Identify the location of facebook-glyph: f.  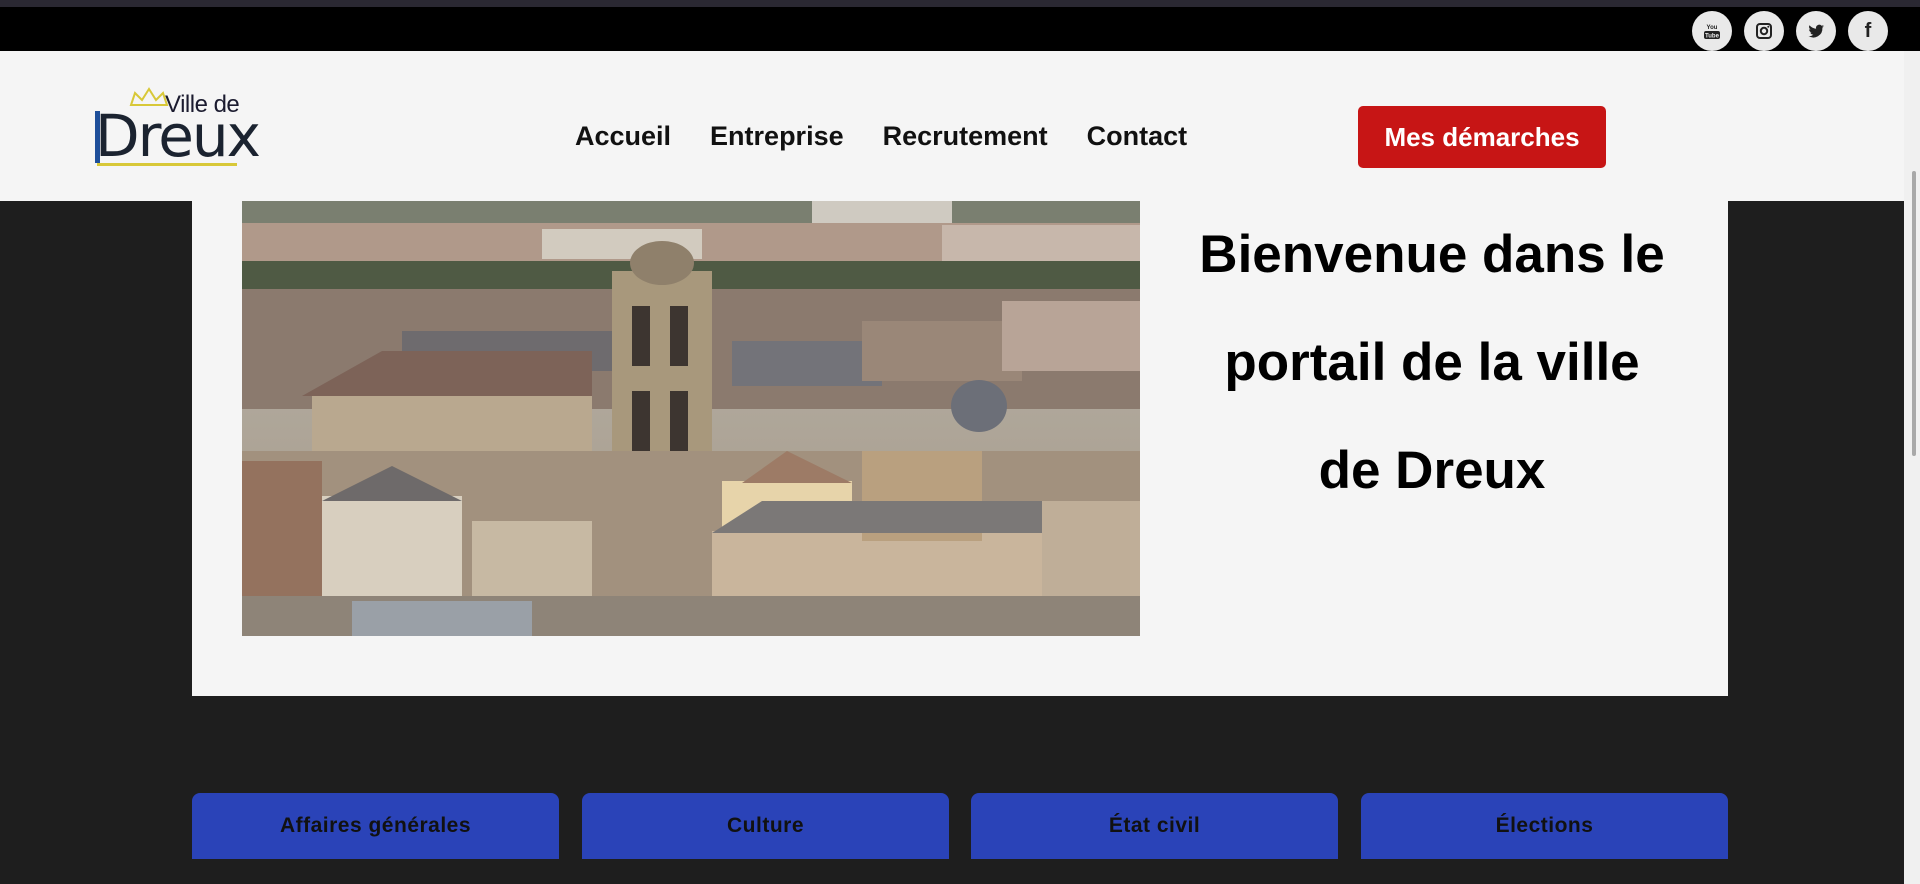
(1868, 30).